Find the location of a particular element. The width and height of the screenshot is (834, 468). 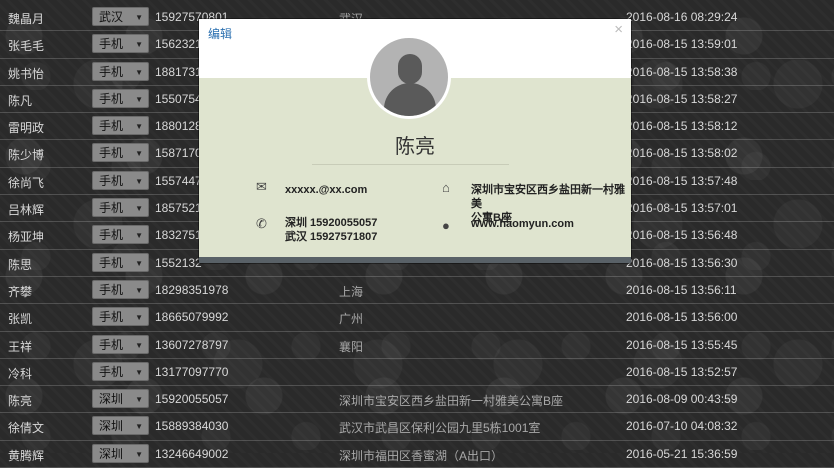

timestamp-cell: 2016-08-15 13:56:00 is located at coordinates (682, 317).